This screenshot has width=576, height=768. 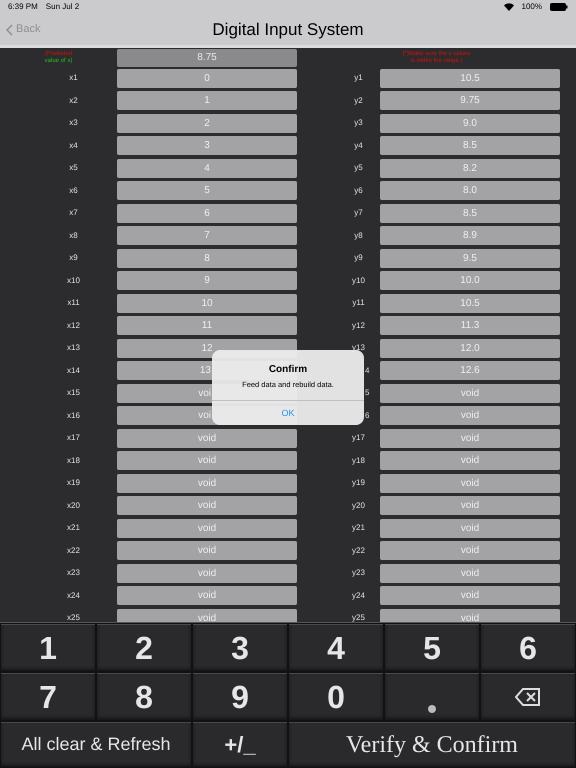 What do you see at coordinates (73, 280) in the screenshot?
I see `x-label: x10` at bounding box center [73, 280].